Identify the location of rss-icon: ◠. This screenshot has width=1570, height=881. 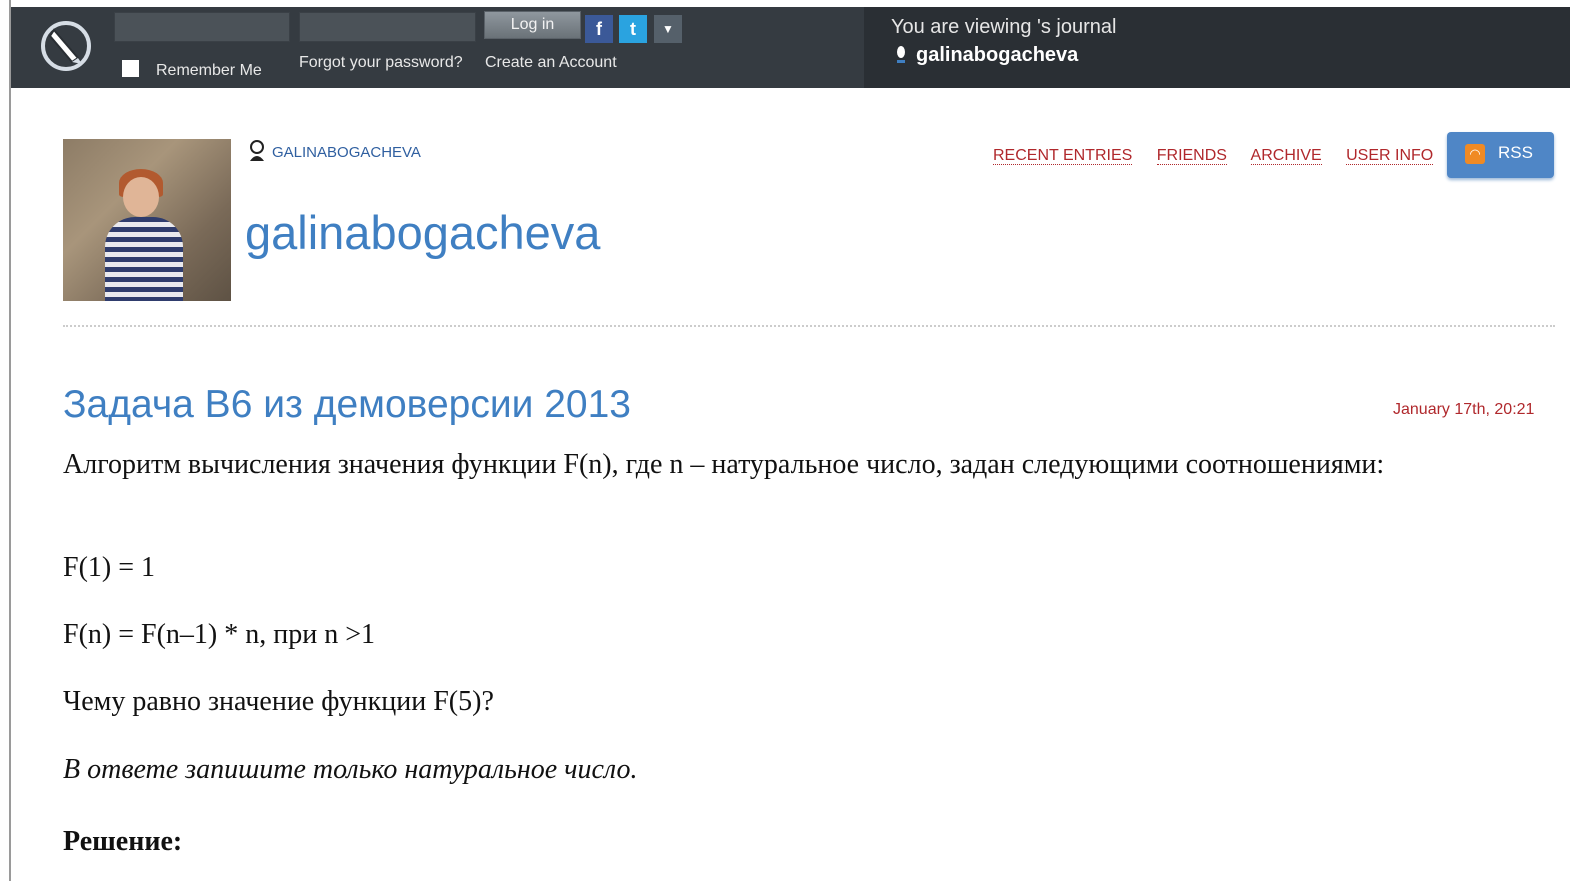
(1475, 154).